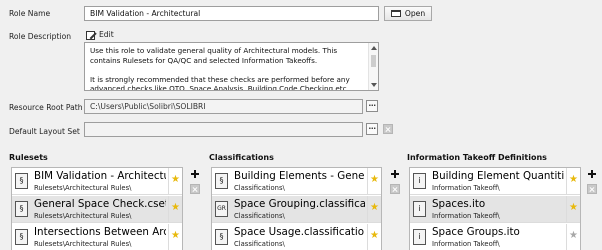  Describe the element at coordinates (46, 107) in the screenshot. I see `resource-root-label: Resource Root Path` at that location.